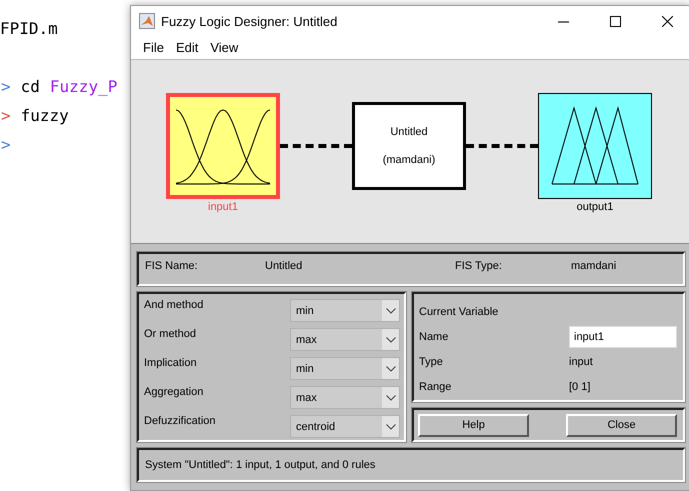 The image size is (689, 491). Describe the element at coordinates (595, 146) in the screenshot. I see `output-variable-block` at that location.